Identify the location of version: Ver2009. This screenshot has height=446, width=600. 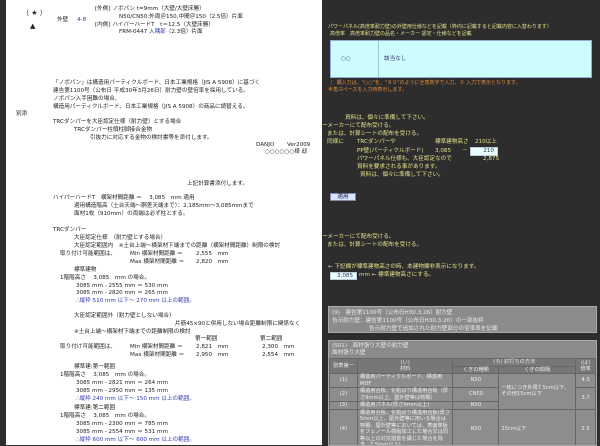
(299, 145).